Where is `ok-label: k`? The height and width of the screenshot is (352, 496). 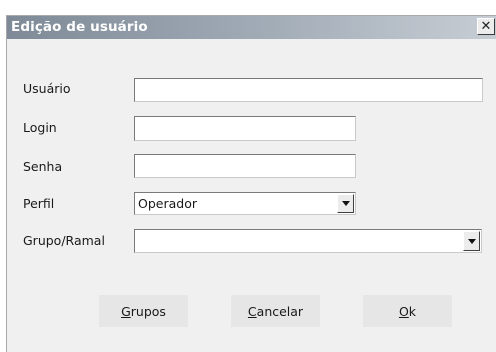
ok-label: k is located at coordinates (412, 311).